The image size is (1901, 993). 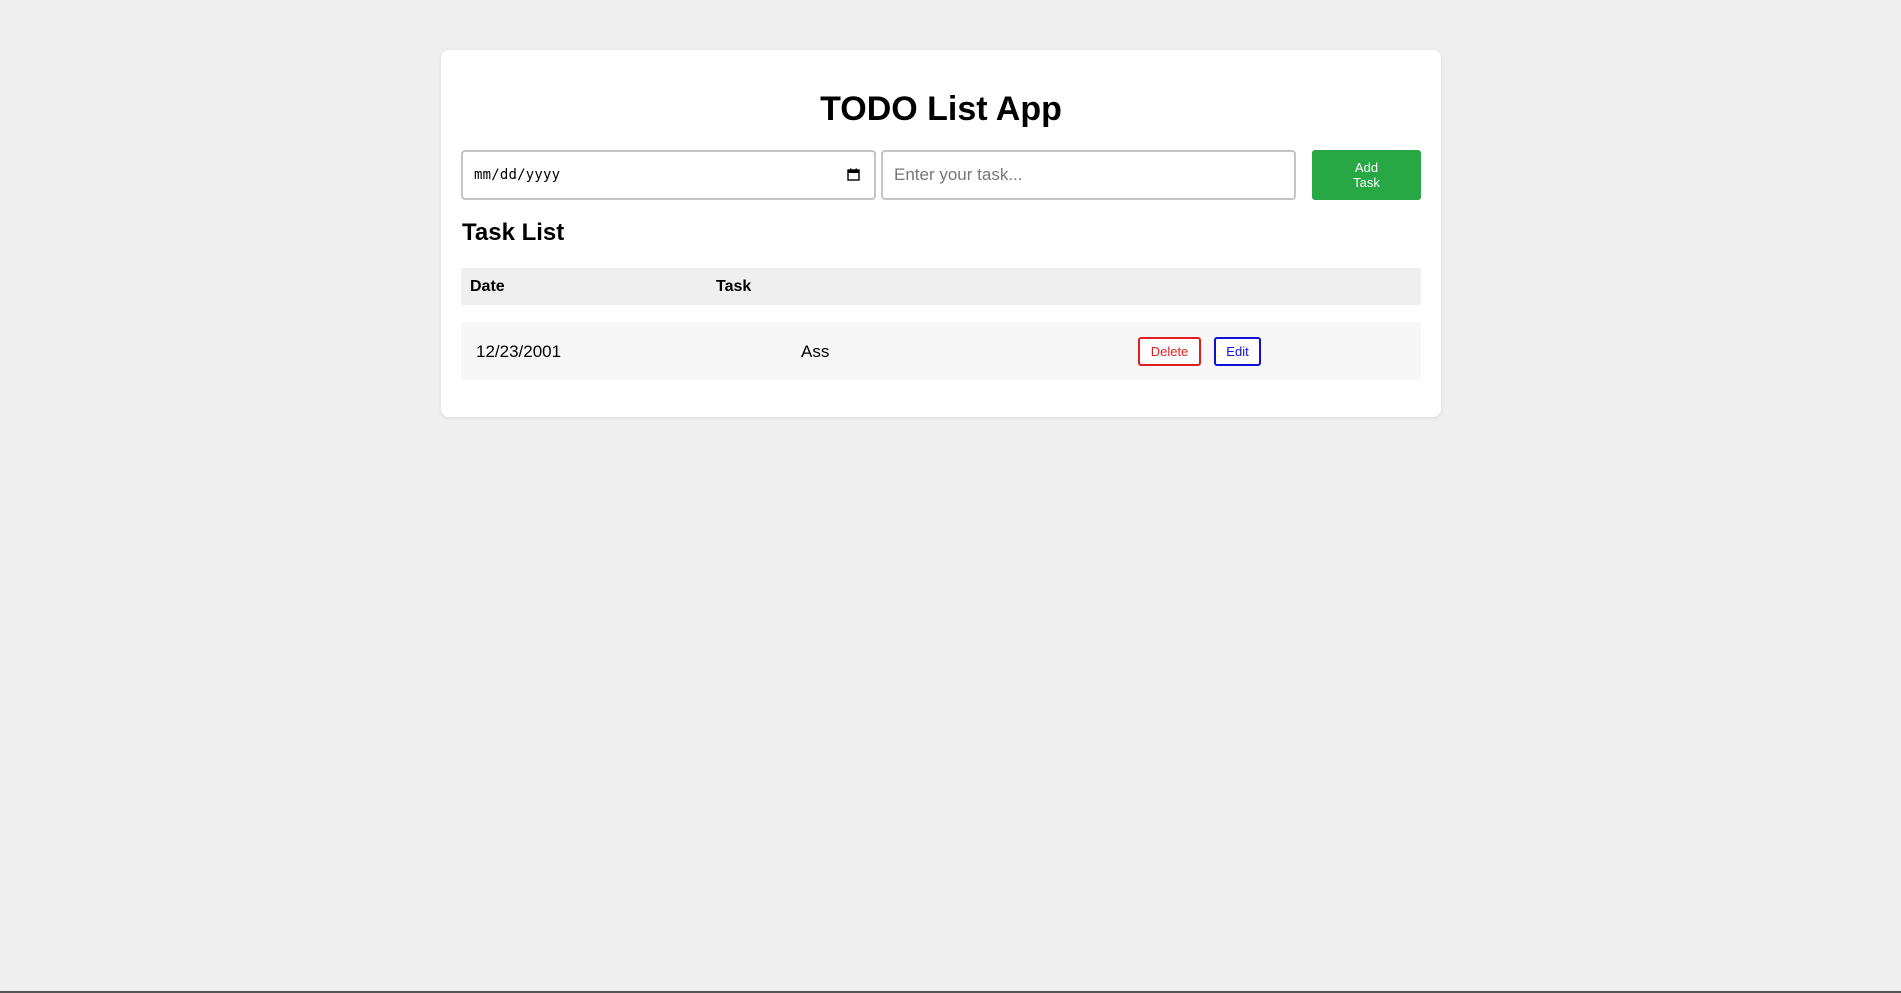 I want to click on task-input, so click(x=1088, y=175).